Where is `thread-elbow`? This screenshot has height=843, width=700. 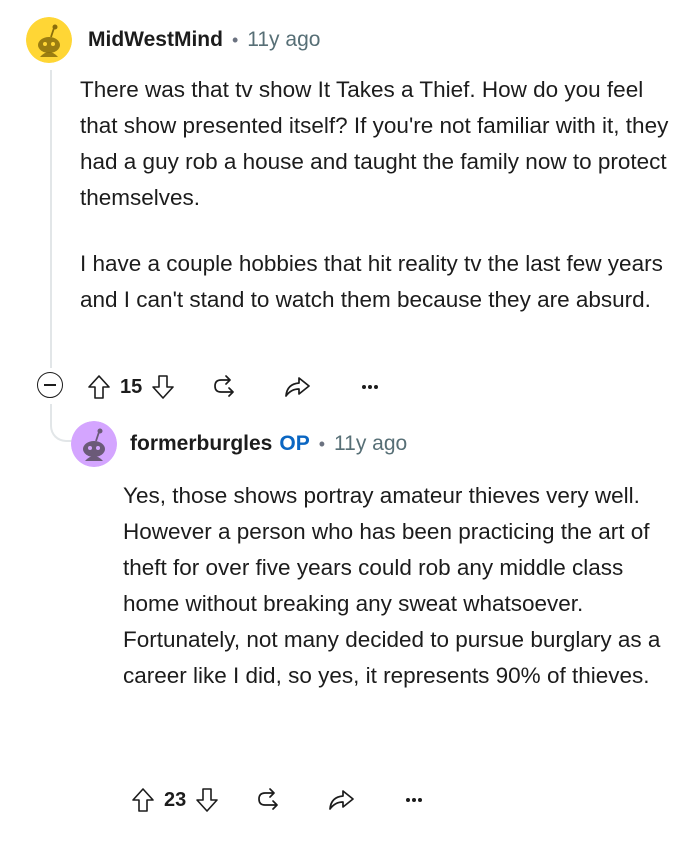
thread-elbow is located at coordinates (62, 423).